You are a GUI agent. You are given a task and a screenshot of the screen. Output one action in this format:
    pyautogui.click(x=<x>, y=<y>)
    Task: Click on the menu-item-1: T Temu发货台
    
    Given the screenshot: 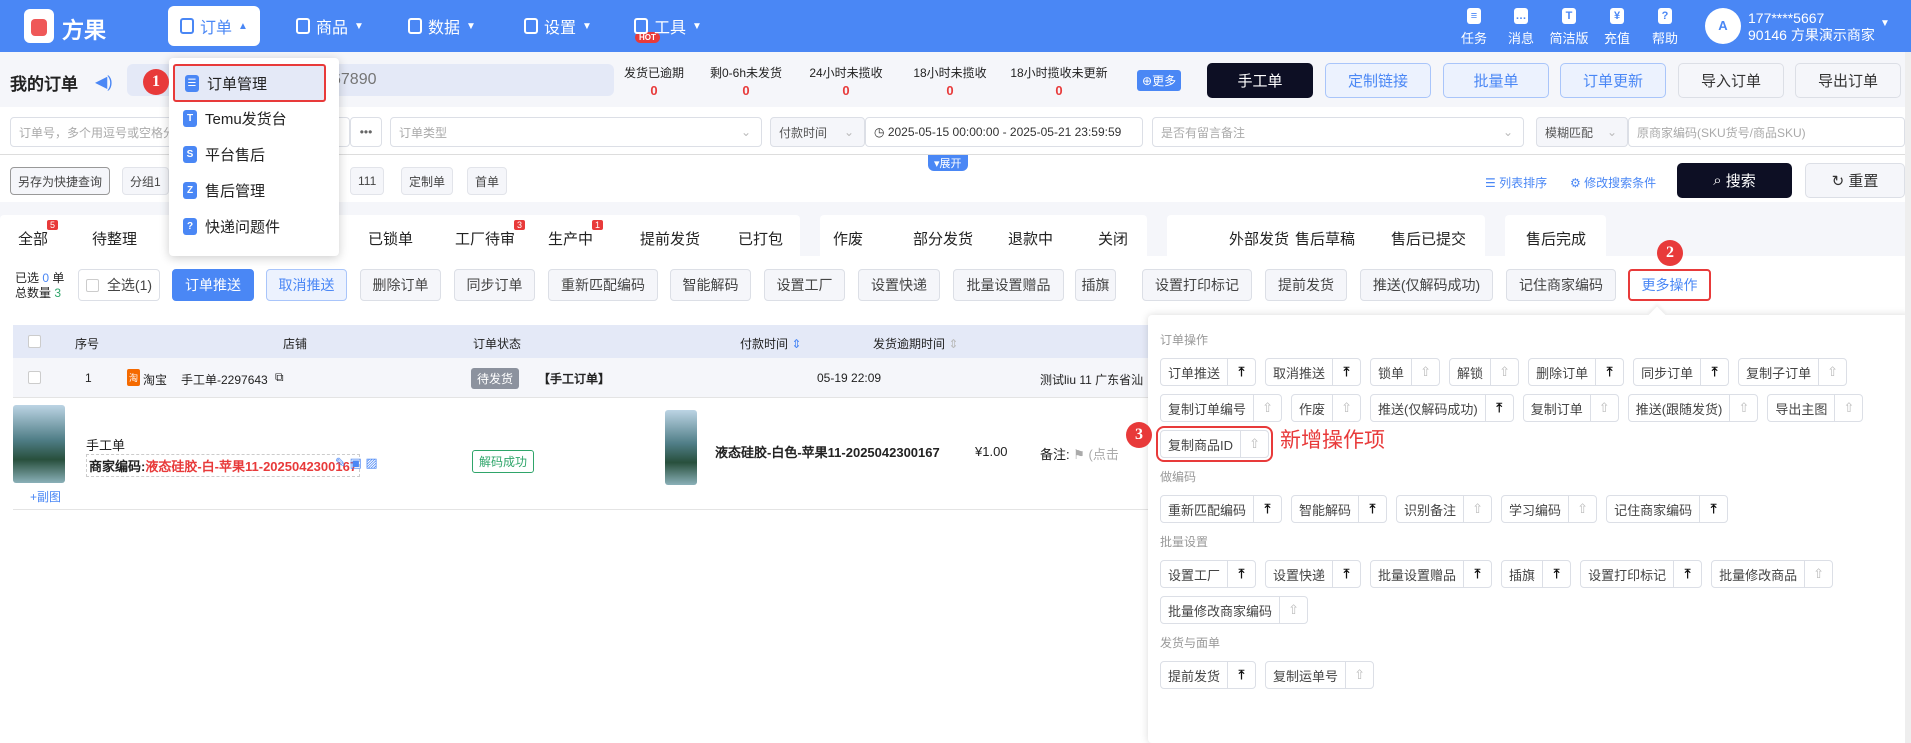 What is the action you would take?
    pyautogui.click(x=235, y=118)
    